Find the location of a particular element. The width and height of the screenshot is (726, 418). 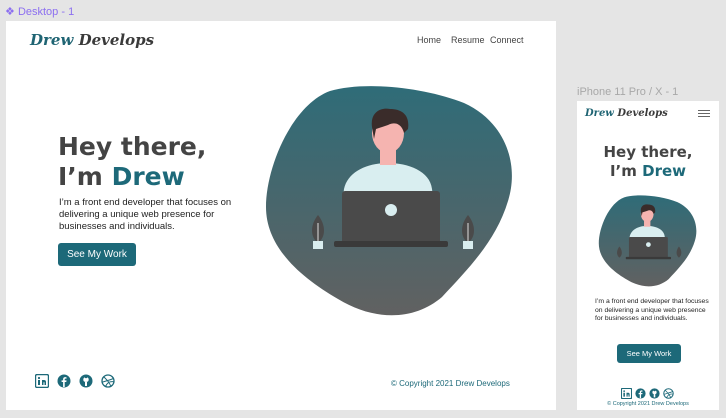

logo-first-word: Drew is located at coordinates (52, 40).